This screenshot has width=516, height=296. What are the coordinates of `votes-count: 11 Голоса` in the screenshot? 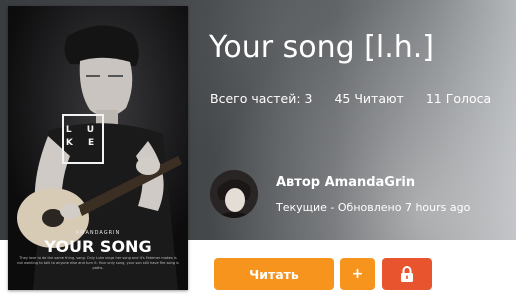 It's located at (458, 98).